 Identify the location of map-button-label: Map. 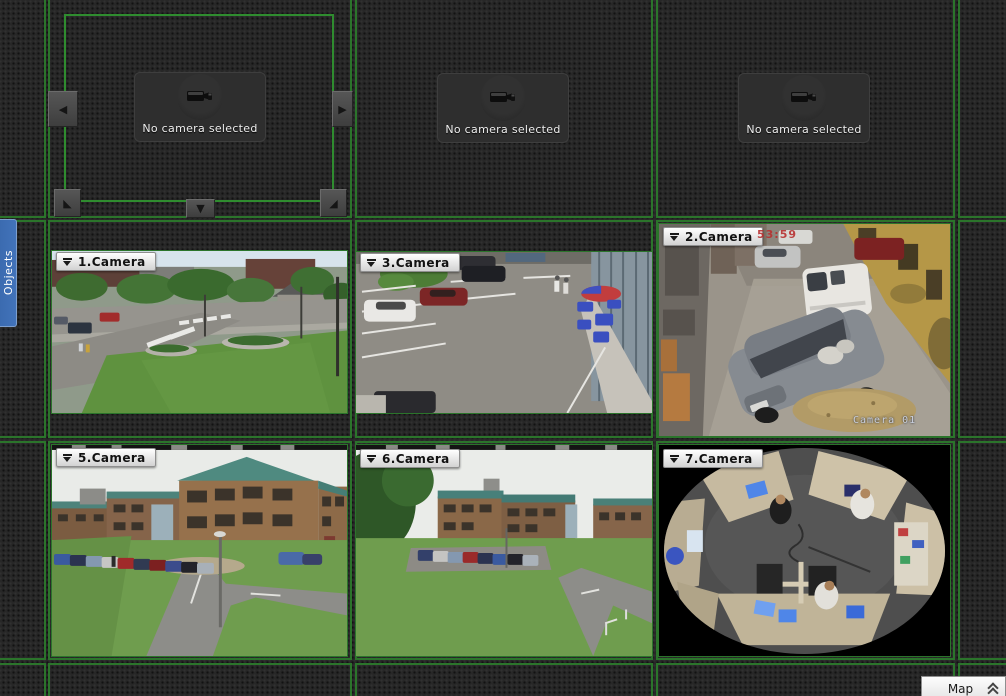
(960, 689).